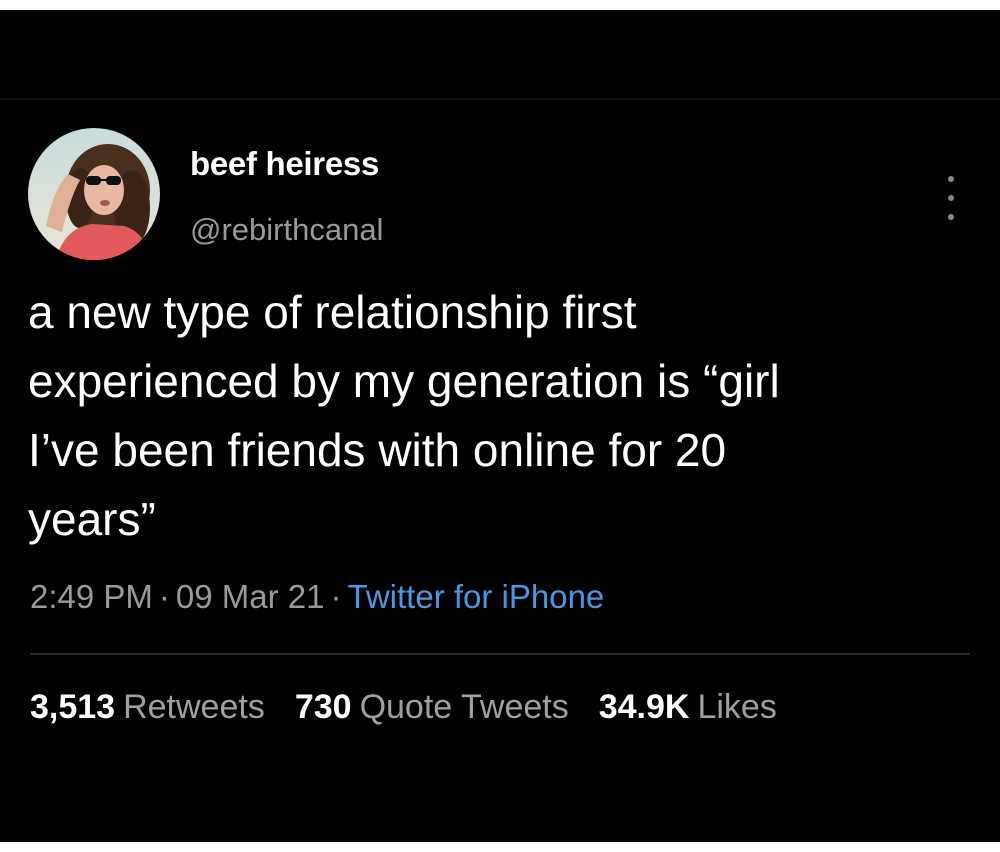 The width and height of the screenshot is (1000, 852). Describe the element at coordinates (250, 596) in the screenshot. I see `tweet-date: 09 Mar 21` at that location.